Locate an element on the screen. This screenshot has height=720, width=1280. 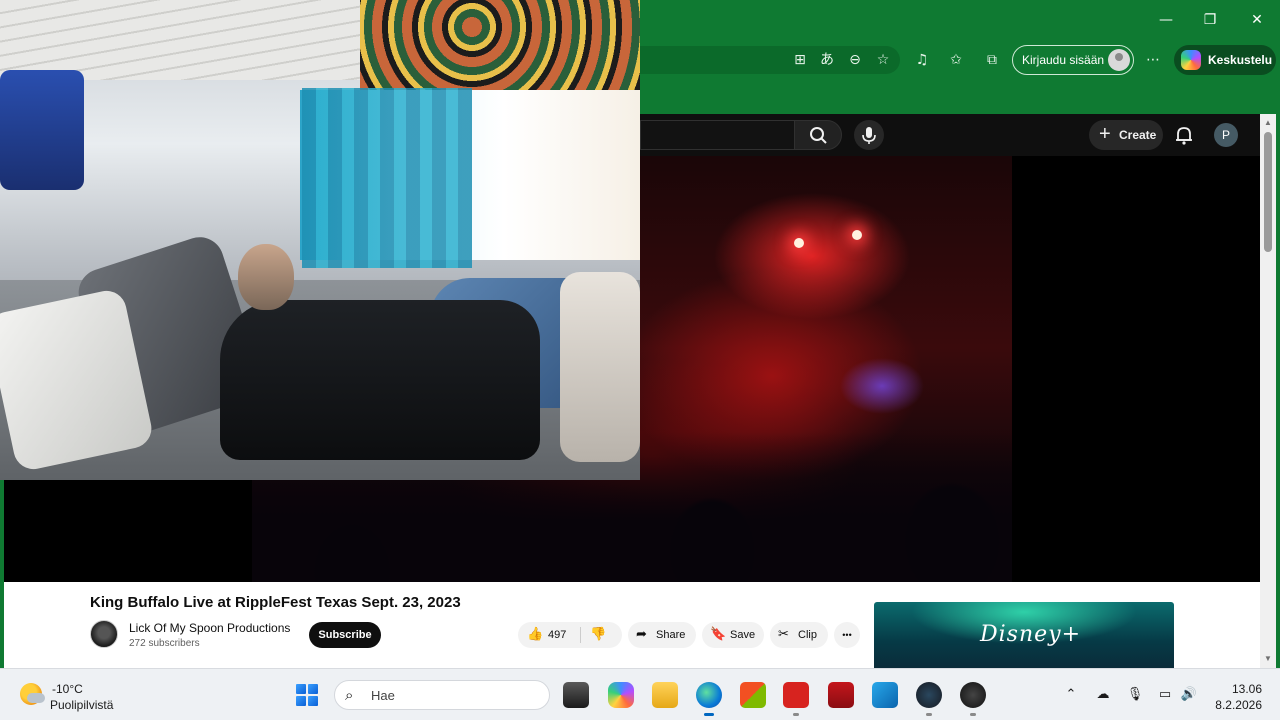
like-dislike-group: 👍 497 👎 is located at coordinates (570, 635).